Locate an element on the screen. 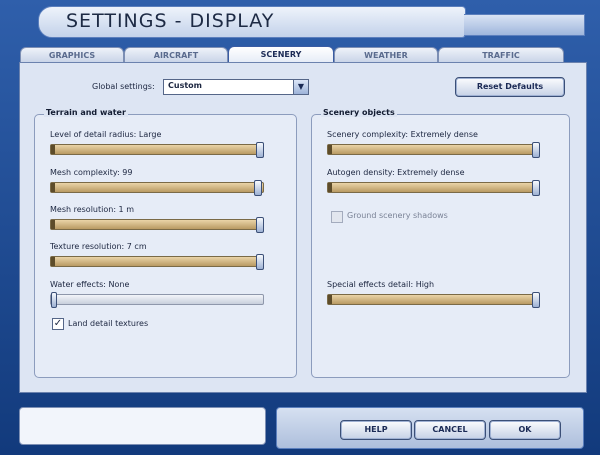 Image resolution: width=600 pixels, height=455 pixels. global-settings-value: Custom is located at coordinates (185, 85).